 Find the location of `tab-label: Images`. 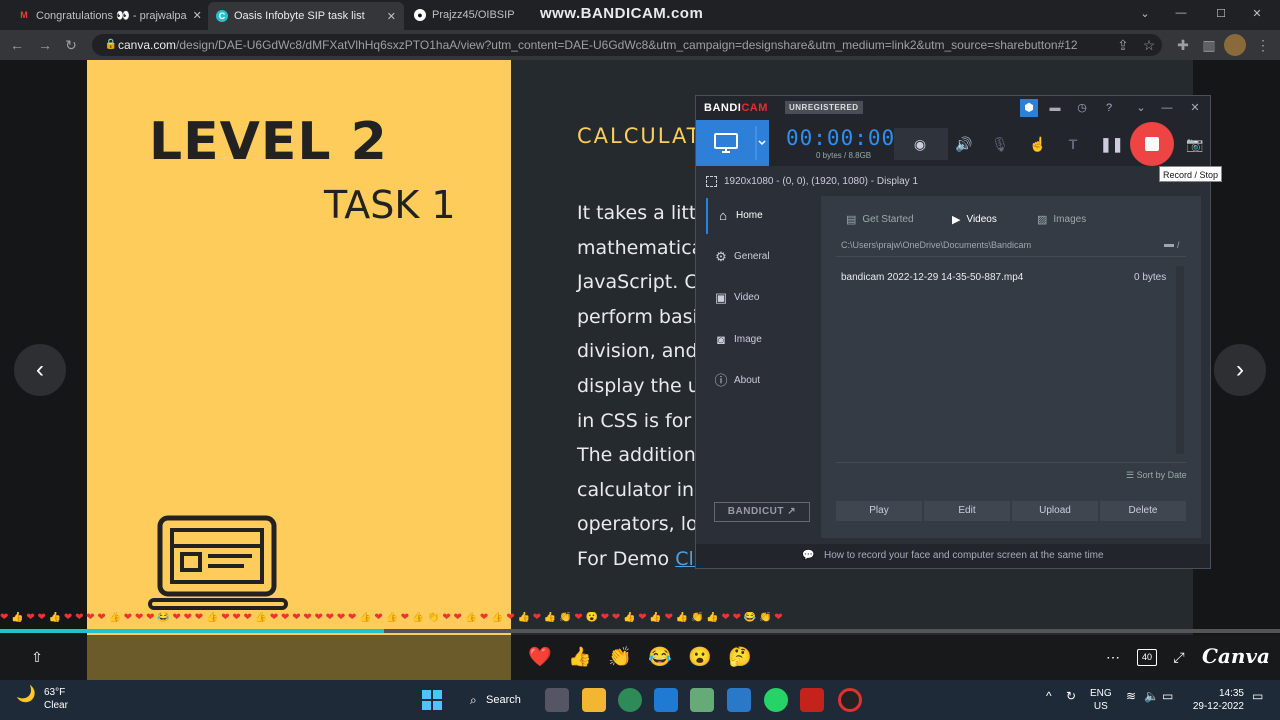

tab-label: Images is located at coordinates (1070, 219).